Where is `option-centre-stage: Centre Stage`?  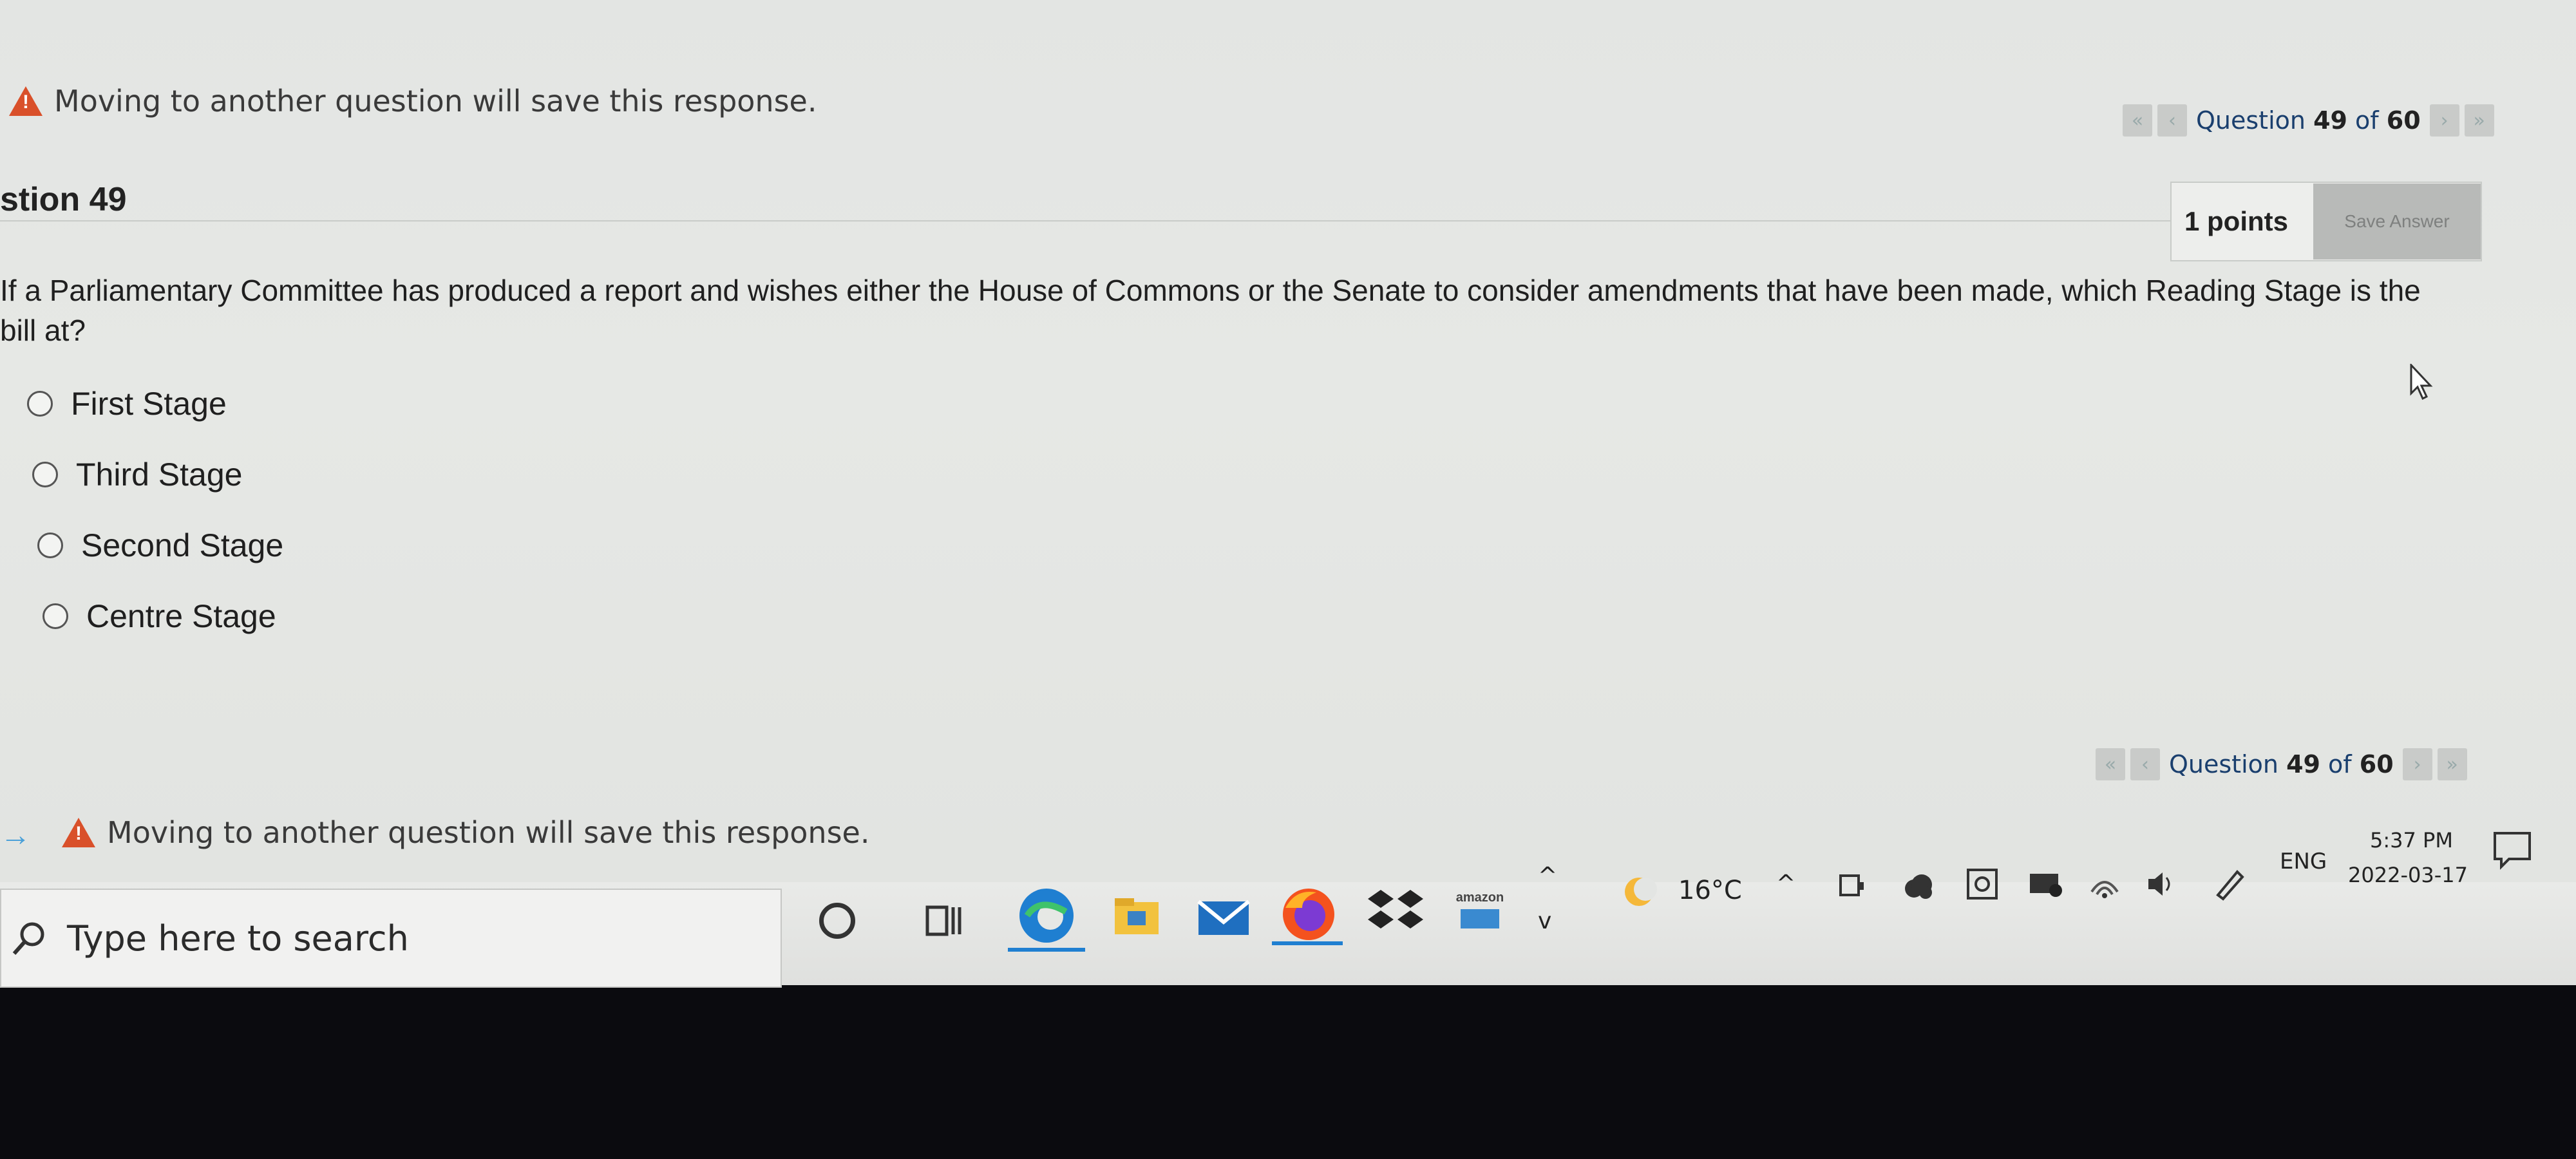
option-centre-stage: Centre Stage is located at coordinates (159, 616).